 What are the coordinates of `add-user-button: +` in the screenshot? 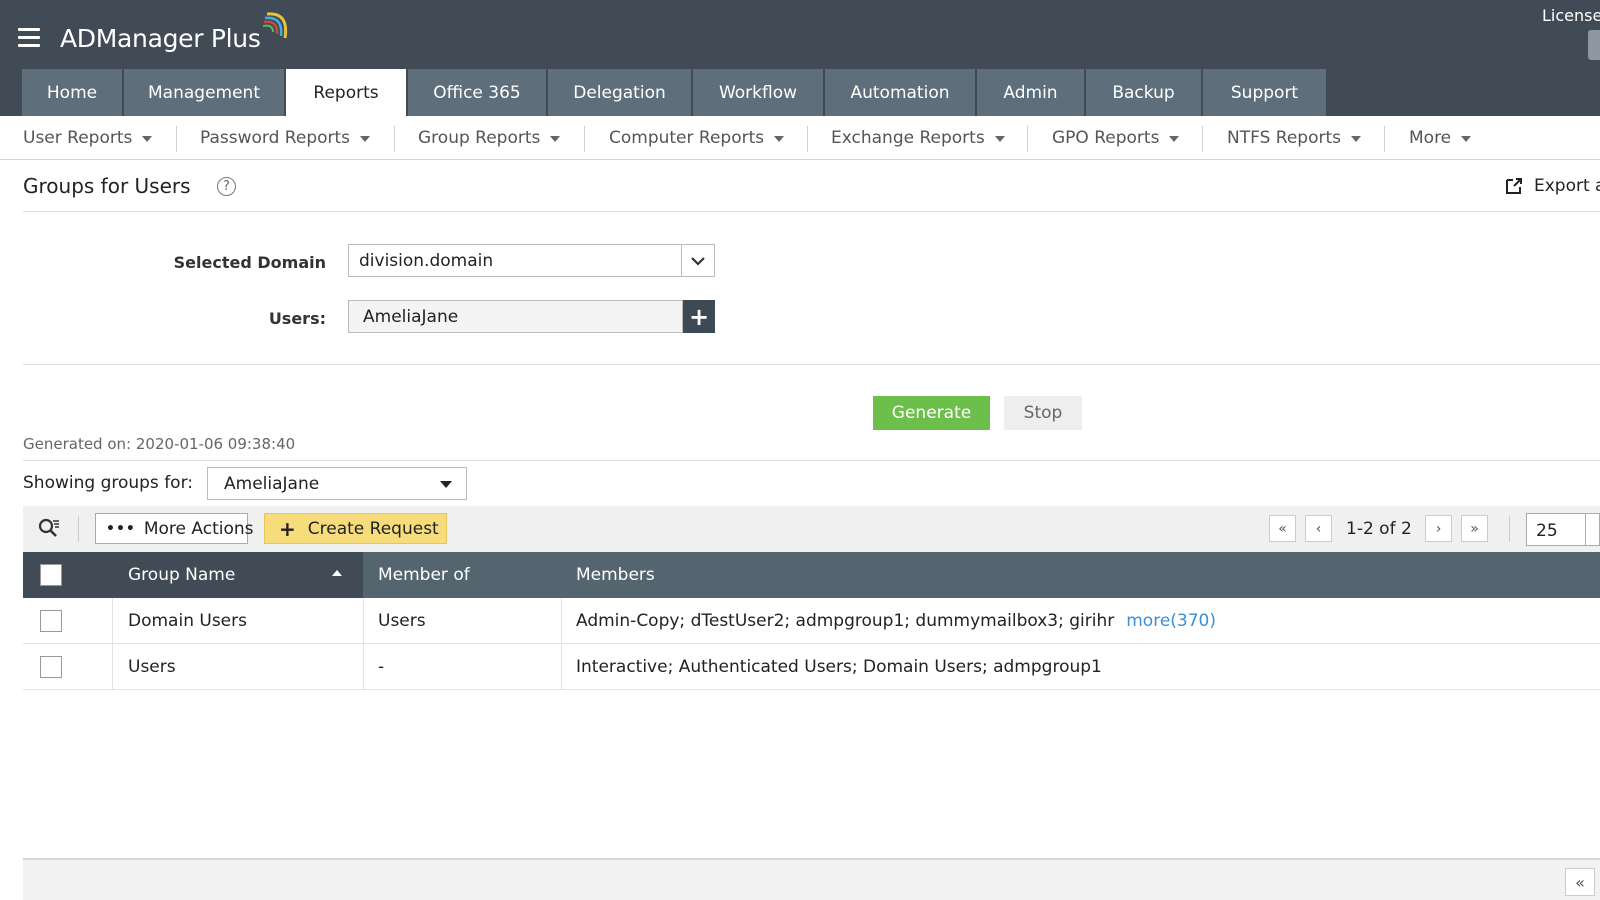 It's located at (699, 316).